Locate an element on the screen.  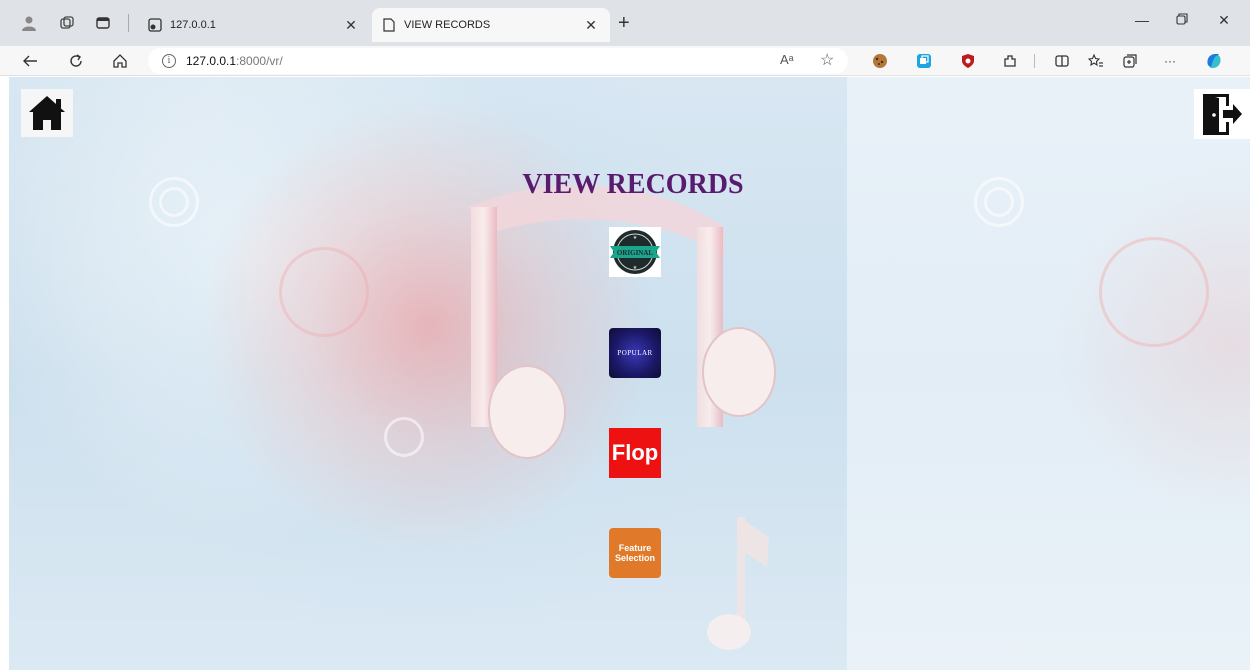
original-label: ORIGINAL is located at coordinates (635, 253).